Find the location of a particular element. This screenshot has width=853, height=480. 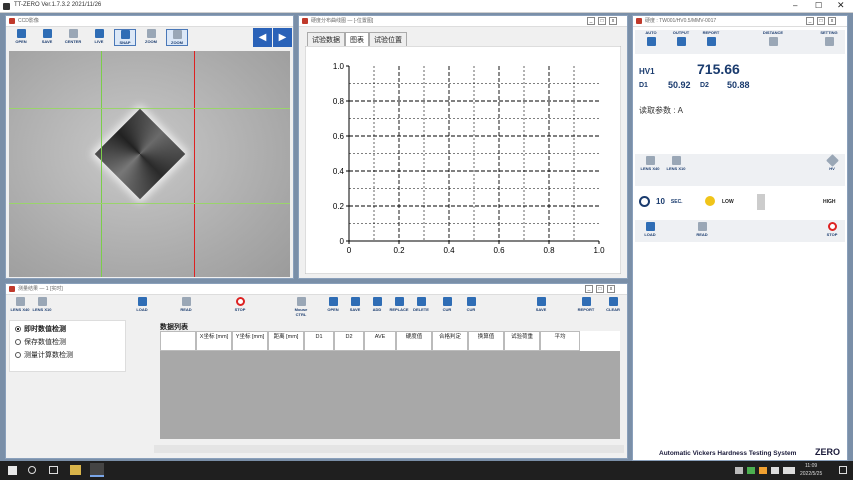

table-column-header: 换算值 is located at coordinates (486, 341).